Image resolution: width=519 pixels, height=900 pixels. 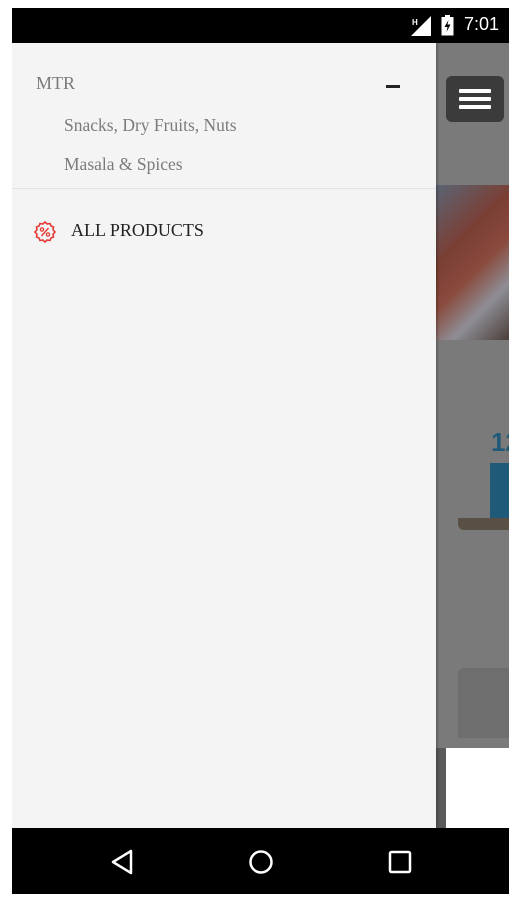 I want to click on promo-number: 12, so click(x=500, y=442).